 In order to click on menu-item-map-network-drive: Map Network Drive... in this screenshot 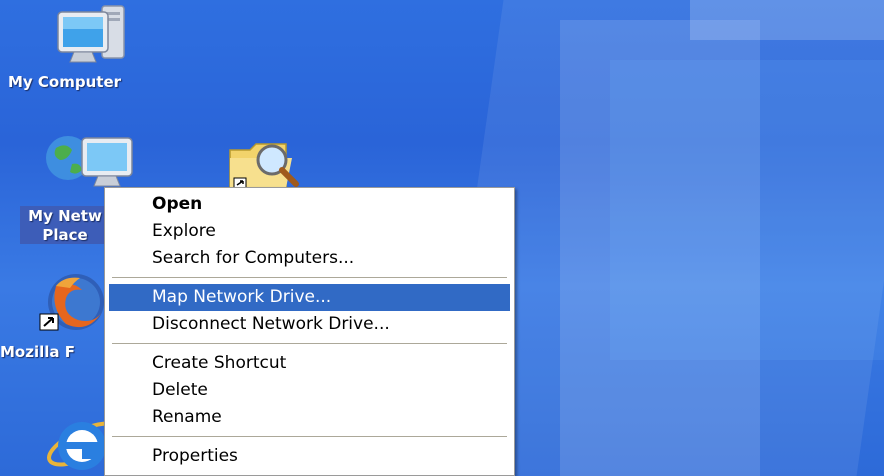, I will do `click(309, 297)`.